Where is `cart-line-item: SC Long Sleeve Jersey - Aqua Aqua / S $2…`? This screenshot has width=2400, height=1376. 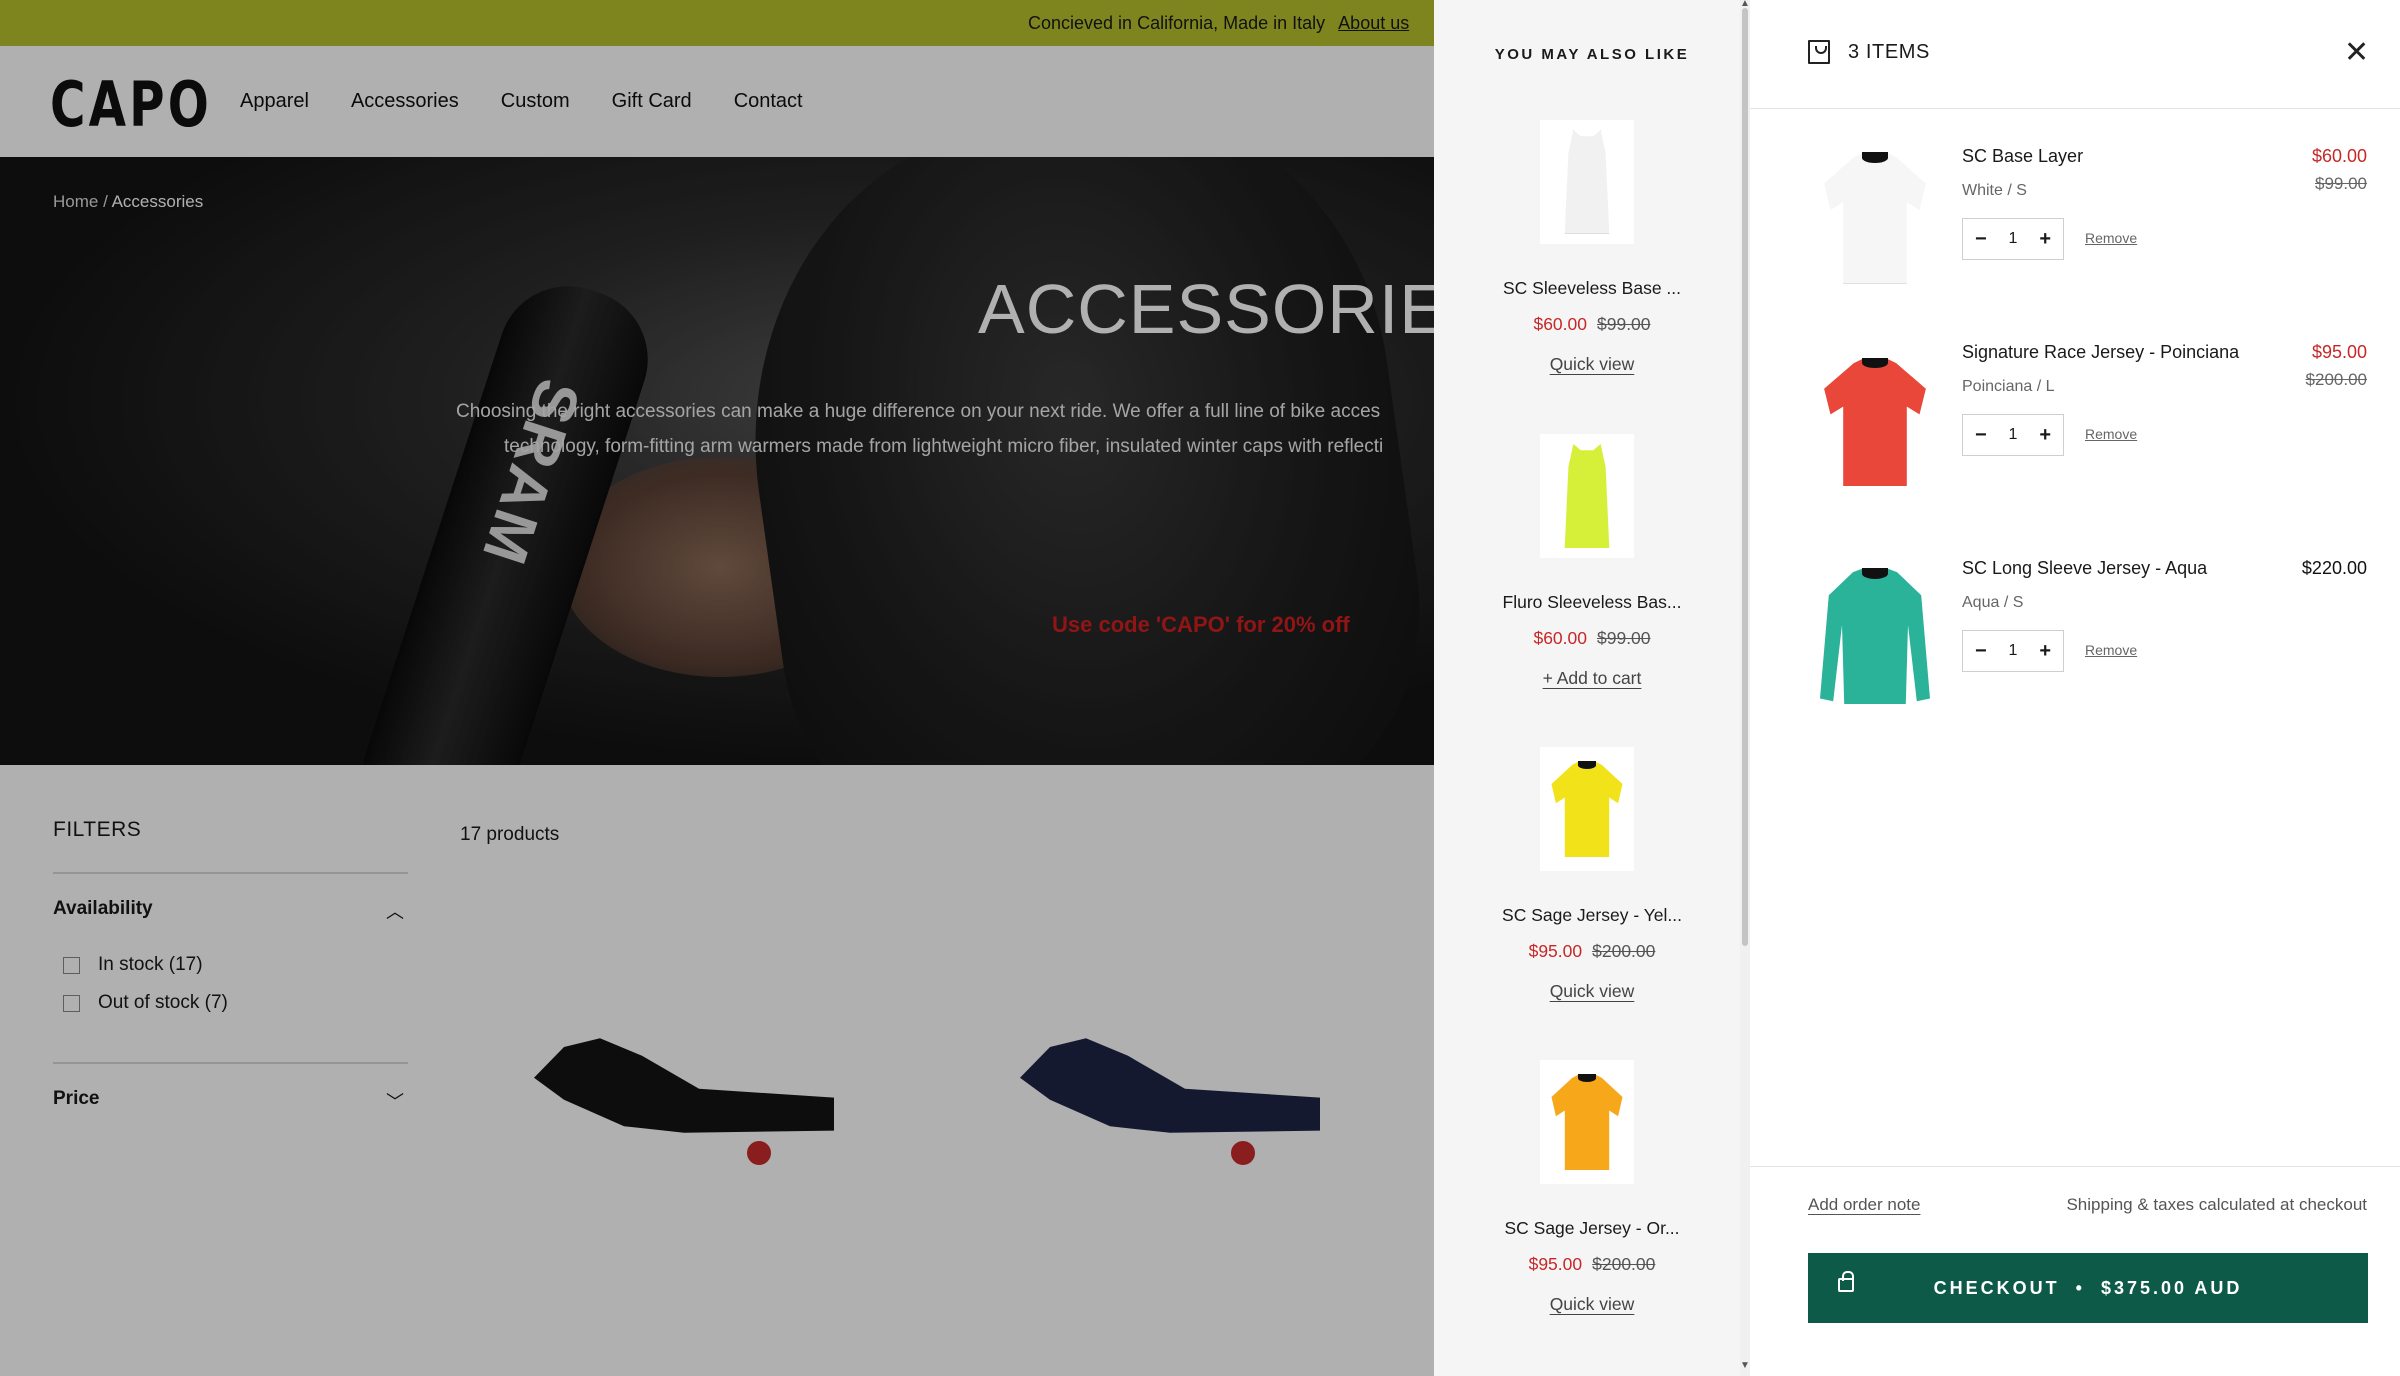 cart-line-item: SC Long Sleeve Jersey - Aqua Aqua / S $2… is located at coordinates (2075, 654).